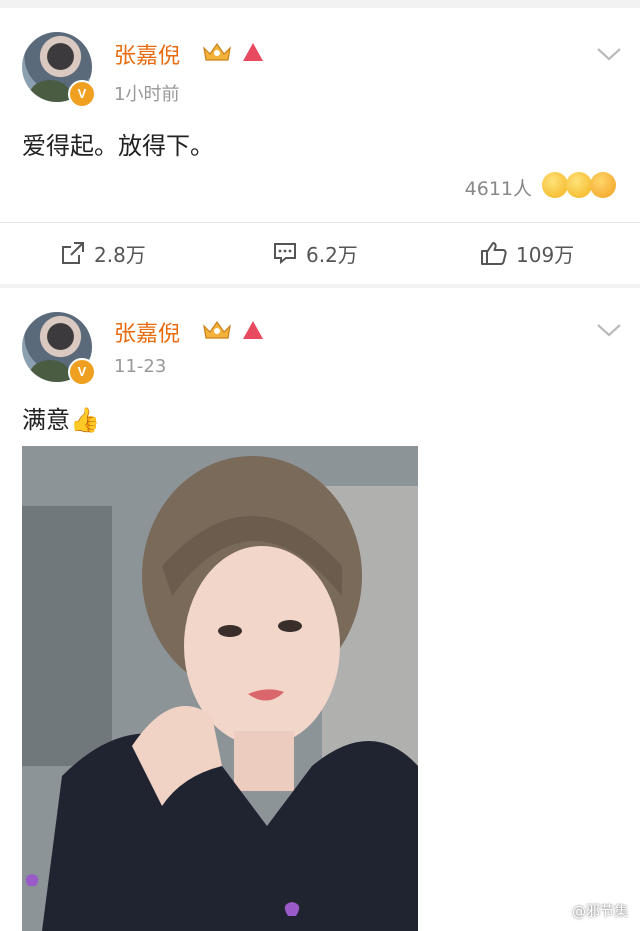 This screenshot has height=931, width=640. I want to click on comment-button: 6.2万, so click(315, 253).